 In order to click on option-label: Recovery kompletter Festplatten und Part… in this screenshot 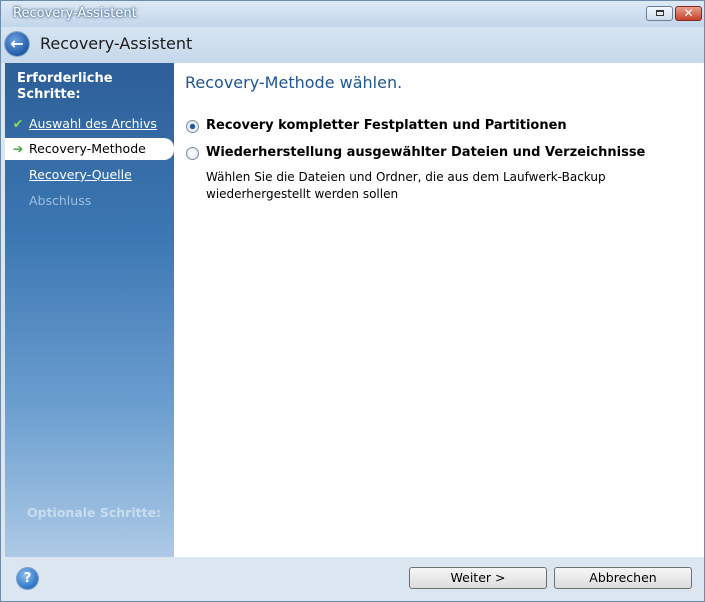, I will do `click(386, 125)`.